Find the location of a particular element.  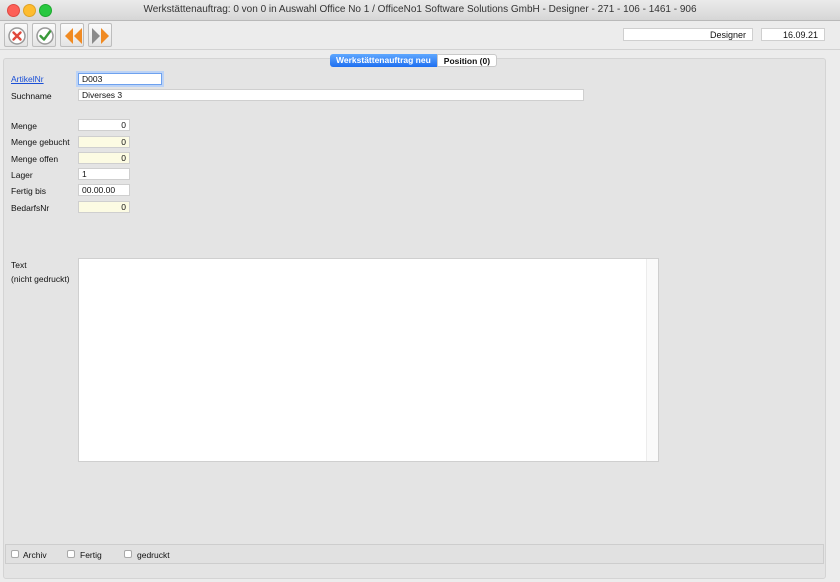

double-right-arrow-icon is located at coordinates (100, 36).